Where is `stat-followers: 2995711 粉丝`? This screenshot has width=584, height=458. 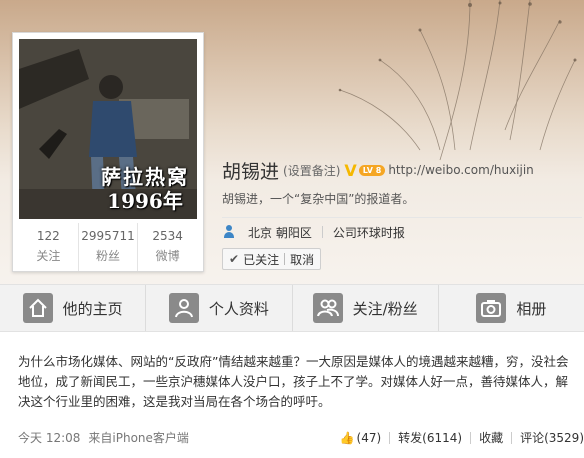
stat-followers: 2995711 粉丝 is located at coordinates (109, 247).